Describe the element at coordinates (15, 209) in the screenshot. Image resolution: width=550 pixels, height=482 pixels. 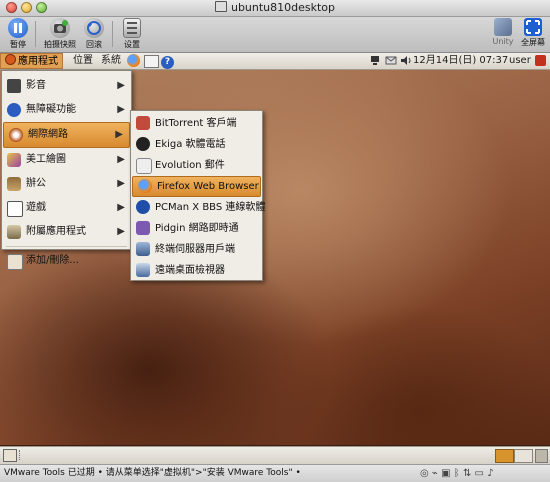
I see `games-icon` at that location.